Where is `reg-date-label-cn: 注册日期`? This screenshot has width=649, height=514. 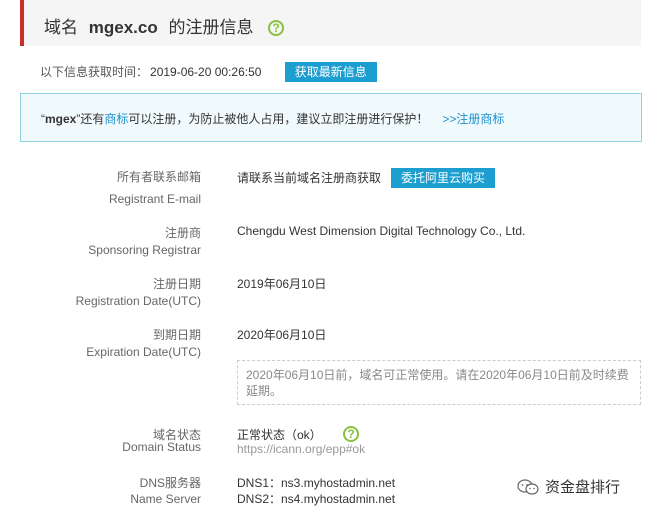
reg-date-label-cn: 注册日期 is located at coordinates (176, 284).